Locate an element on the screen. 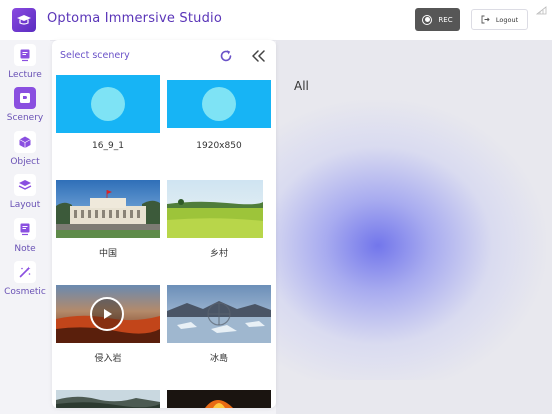  sidebar-item-label: Cosmetic is located at coordinates (25, 292).